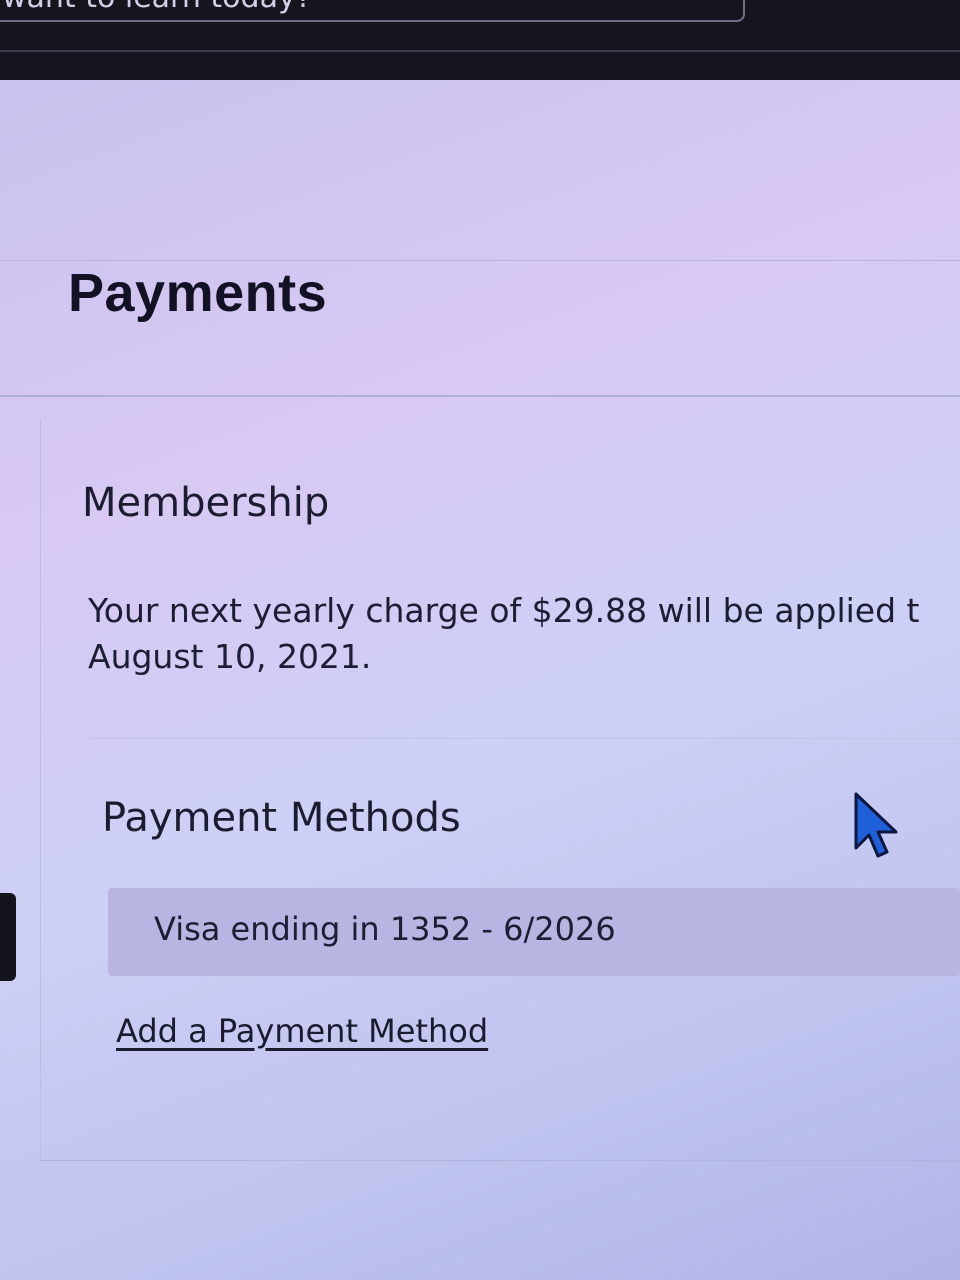 The height and width of the screenshot is (1280, 960). Describe the element at coordinates (385, 929) in the screenshot. I see `payment-method-label: Visa ending in 1352 - 6/2026` at that location.